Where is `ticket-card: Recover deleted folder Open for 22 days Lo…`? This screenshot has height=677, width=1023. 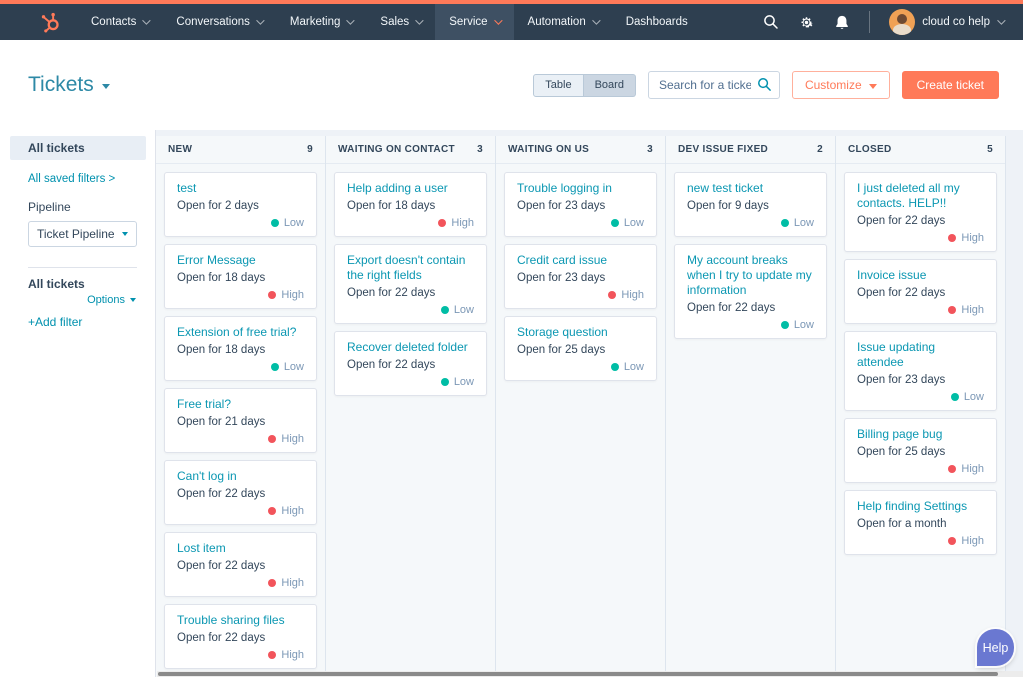
ticket-card: Recover deleted folder Open for 22 days Lo… is located at coordinates (410, 363).